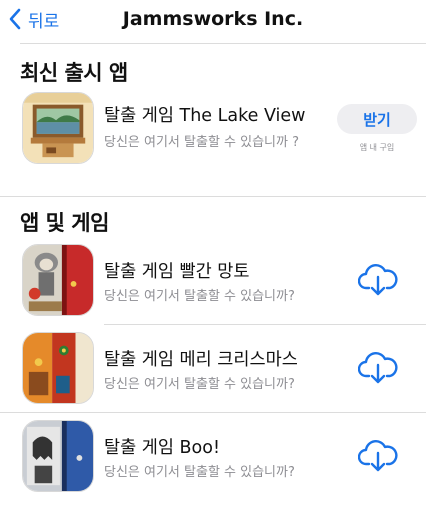 The image size is (426, 506). What do you see at coordinates (58, 456) in the screenshot?
I see `boo-game-icon` at bounding box center [58, 456].